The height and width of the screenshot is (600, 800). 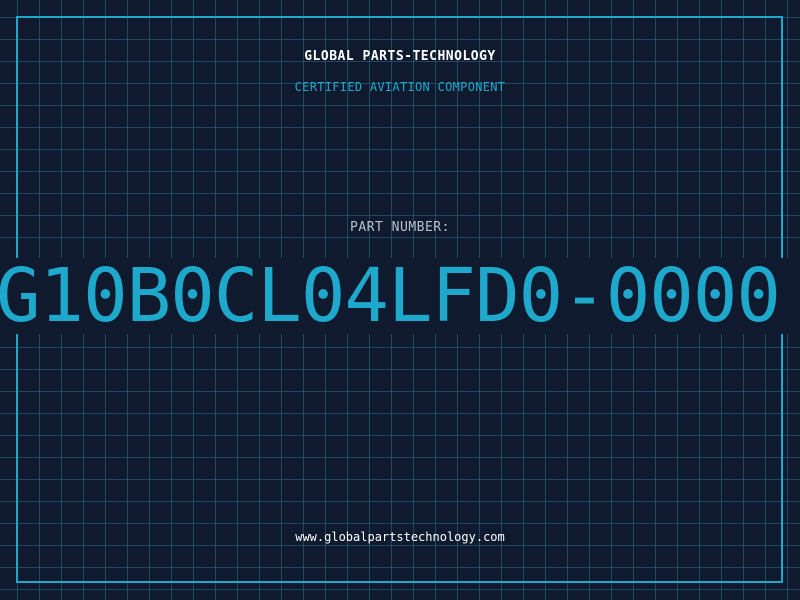 I want to click on part-number-value: G10B0CL04LFD0-0000, so click(x=390, y=296).